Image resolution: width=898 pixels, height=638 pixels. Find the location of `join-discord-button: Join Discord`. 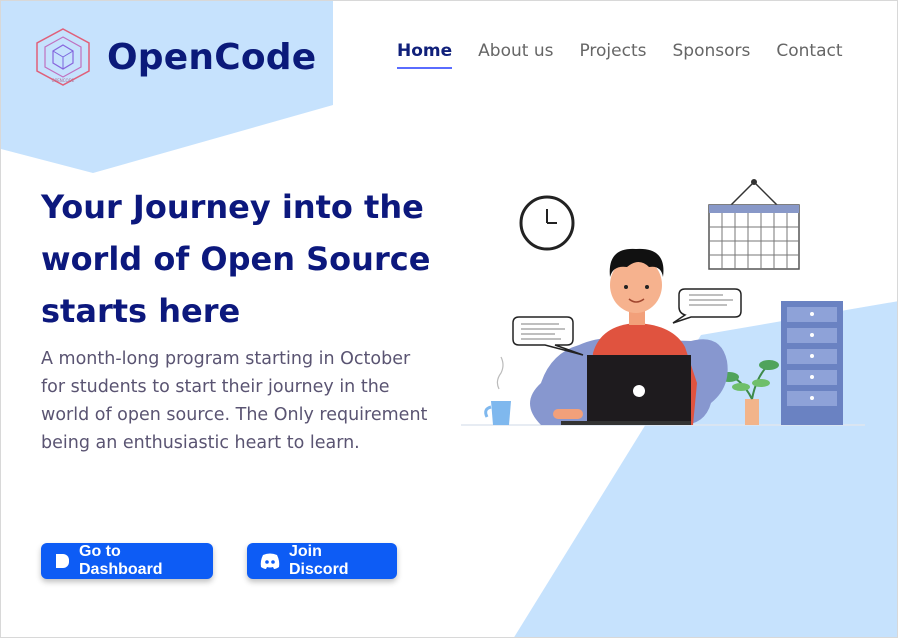

join-discord-button: Join Discord is located at coordinates (322, 561).